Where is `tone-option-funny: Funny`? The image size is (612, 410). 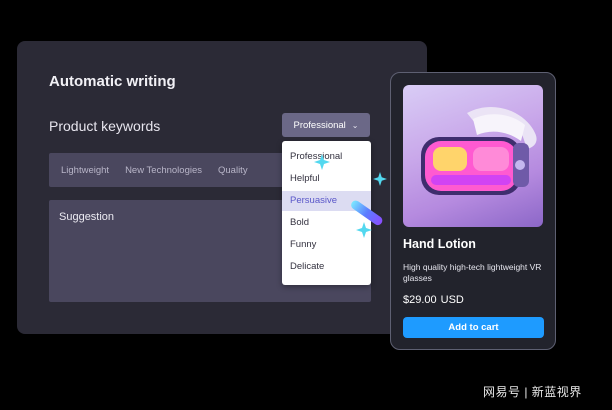
tone-option-funny: Funny is located at coordinates (326, 245).